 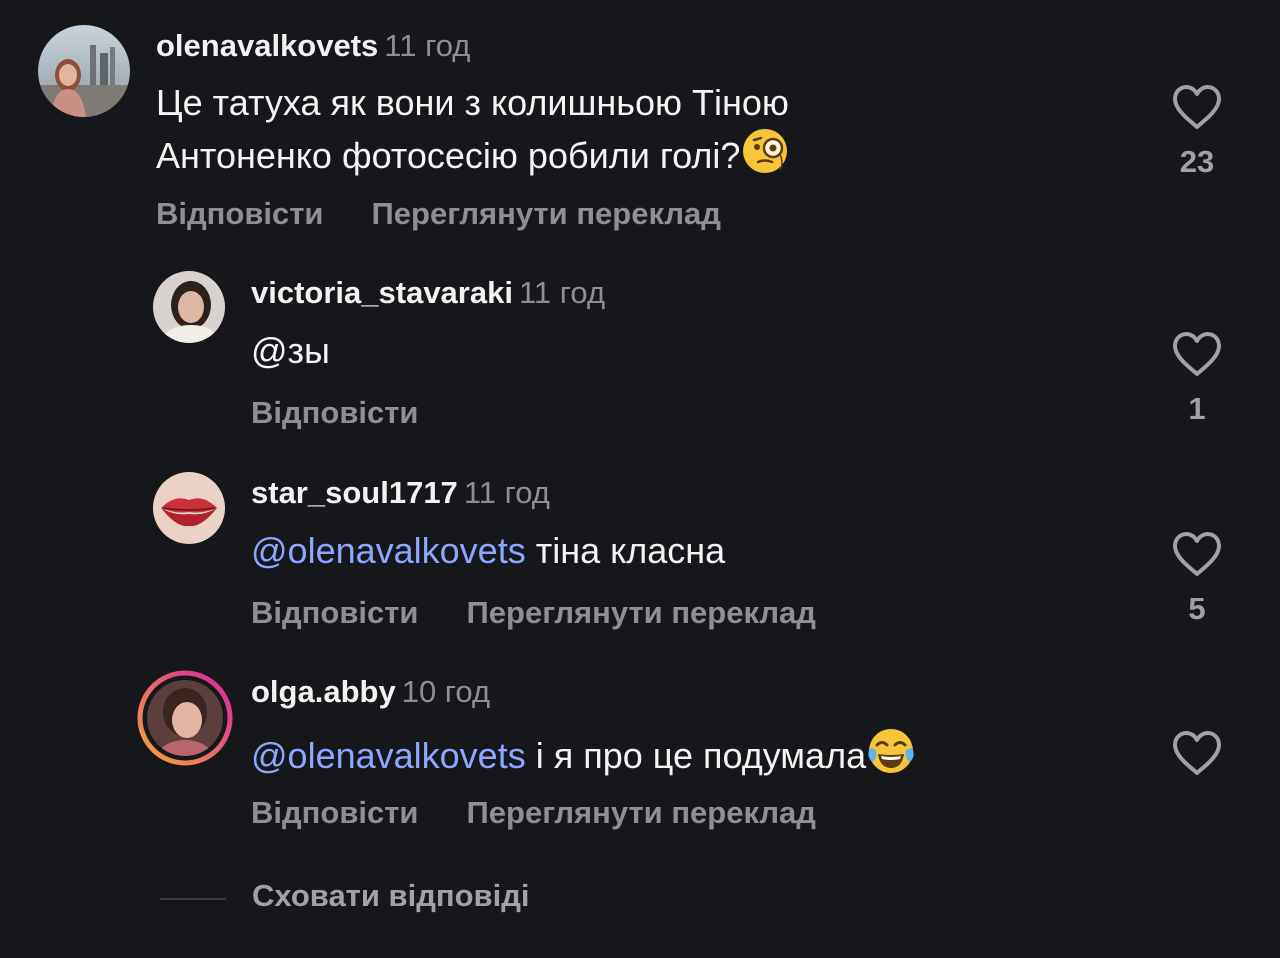 What do you see at coordinates (323, 691) in the screenshot?
I see `username: olga.abby` at bounding box center [323, 691].